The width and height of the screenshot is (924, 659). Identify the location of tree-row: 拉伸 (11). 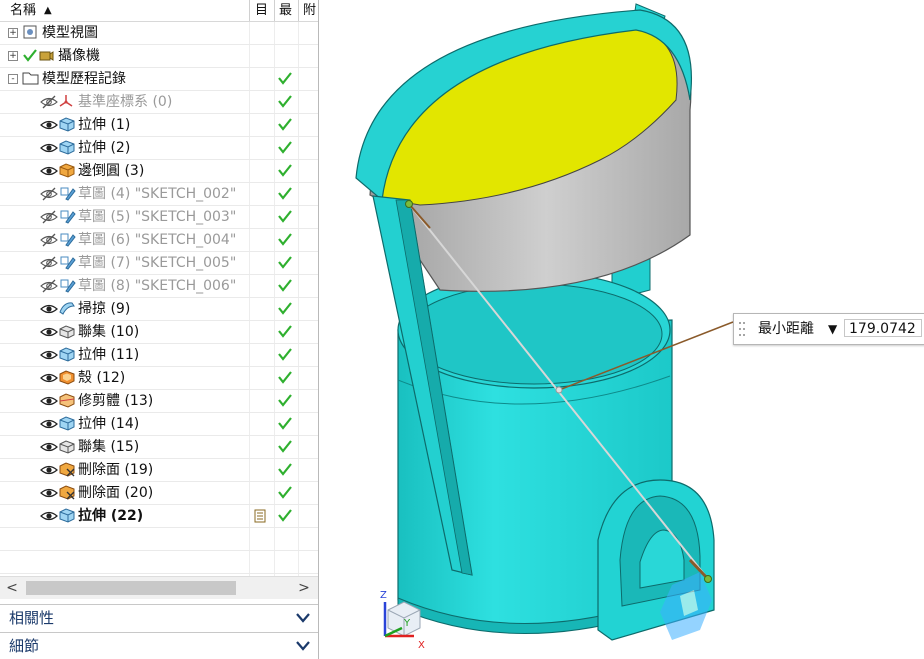
(159, 355).